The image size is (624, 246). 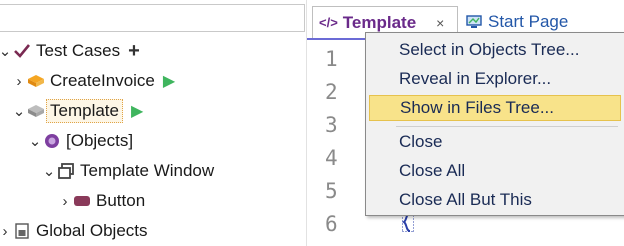 I want to click on tree-item-label: Global Objects, so click(x=92, y=230).